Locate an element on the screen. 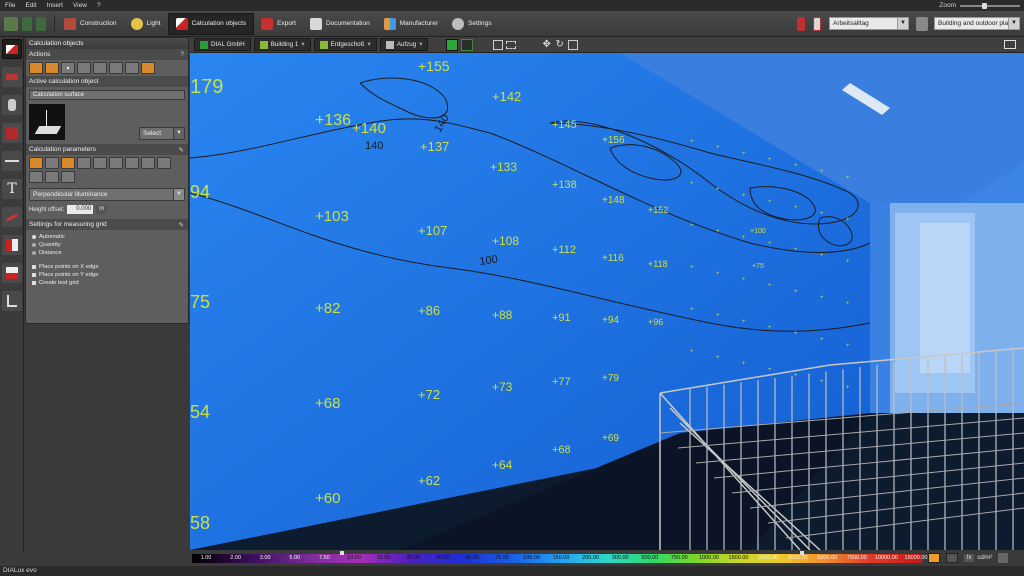 The image size is (1024, 576). height-offset-input: 0.000 is located at coordinates (80, 209).